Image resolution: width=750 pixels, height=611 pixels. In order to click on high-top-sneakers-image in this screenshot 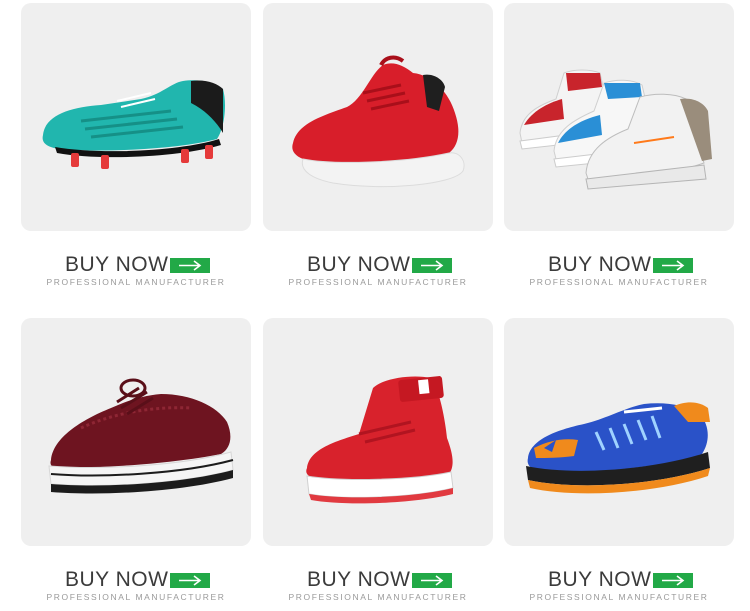, I will do `click(615, 129)`.